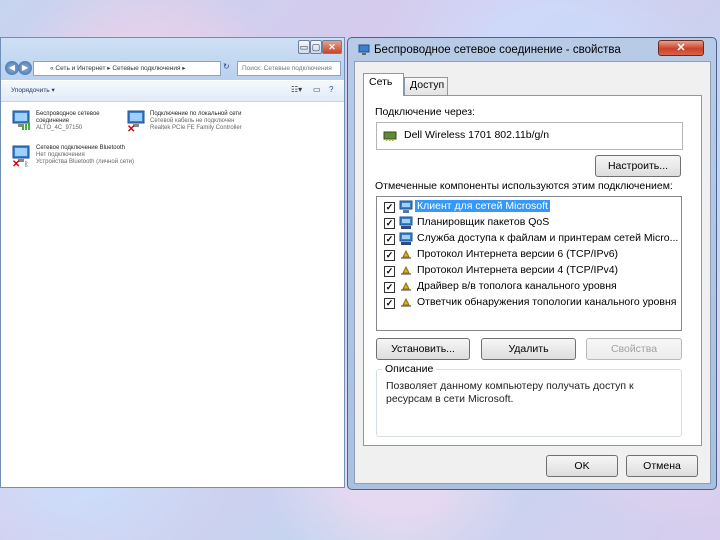 The width and height of the screenshot is (720, 540). What do you see at coordinates (634, 349) in the screenshot?
I see `properties-button: Свойства` at bounding box center [634, 349].